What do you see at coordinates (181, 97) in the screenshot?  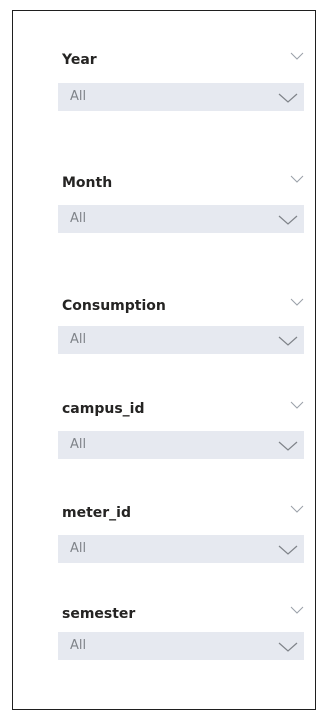 I see `year-dropdown: All` at bounding box center [181, 97].